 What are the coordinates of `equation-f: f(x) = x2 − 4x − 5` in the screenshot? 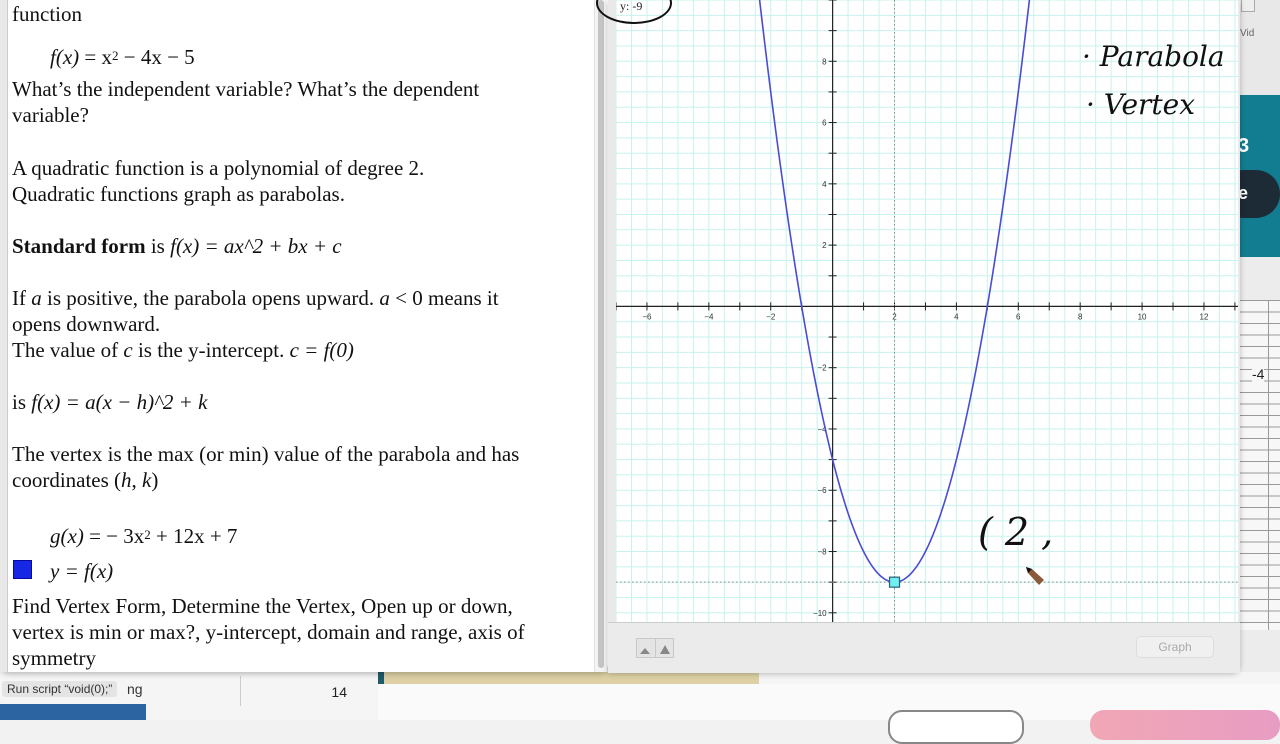 It's located at (122, 58).